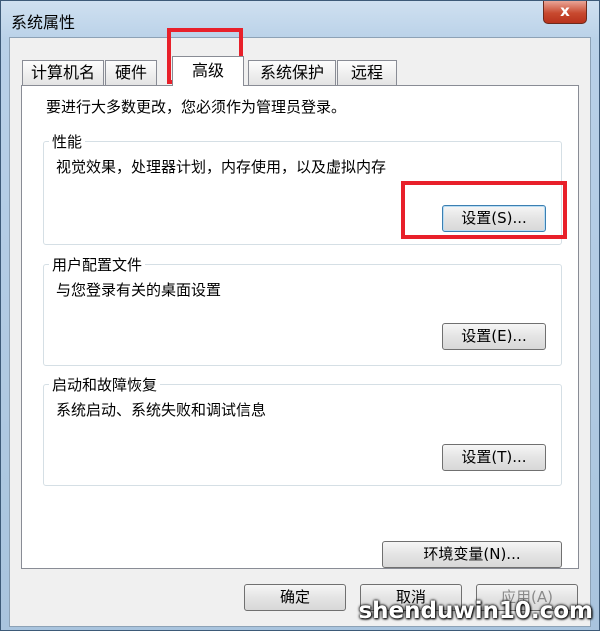 The width and height of the screenshot is (600, 631). What do you see at coordinates (292, 72) in the screenshot?
I see `tab-system-protection: 系统保护` at bounding box center [292, 72].